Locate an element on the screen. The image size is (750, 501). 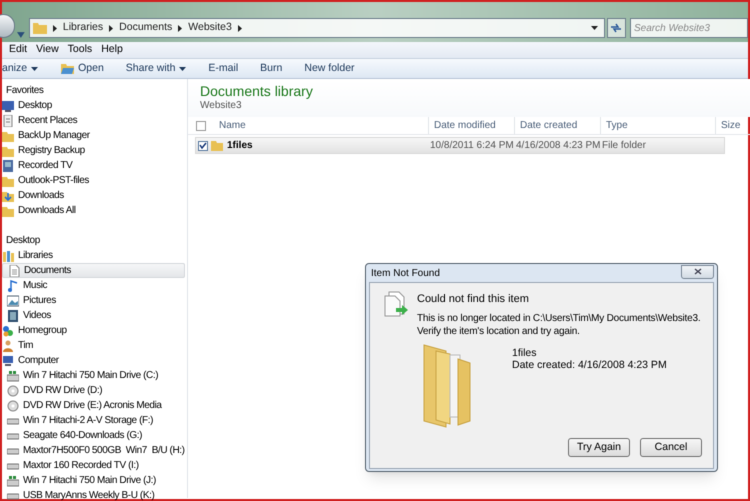
breadcrumb-link: Documents is located at coordinates (145, 28).